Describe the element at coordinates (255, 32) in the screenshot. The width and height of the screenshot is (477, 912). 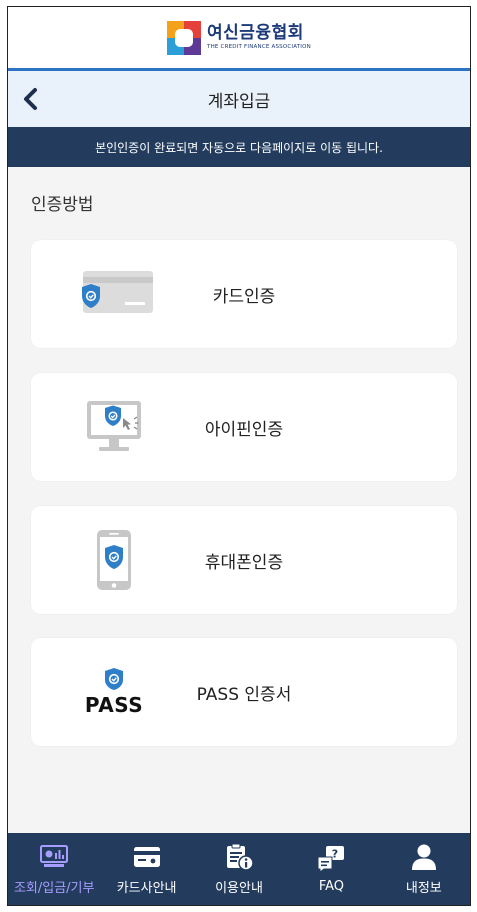
I see `logo-name: 여신금융협회` at that location.